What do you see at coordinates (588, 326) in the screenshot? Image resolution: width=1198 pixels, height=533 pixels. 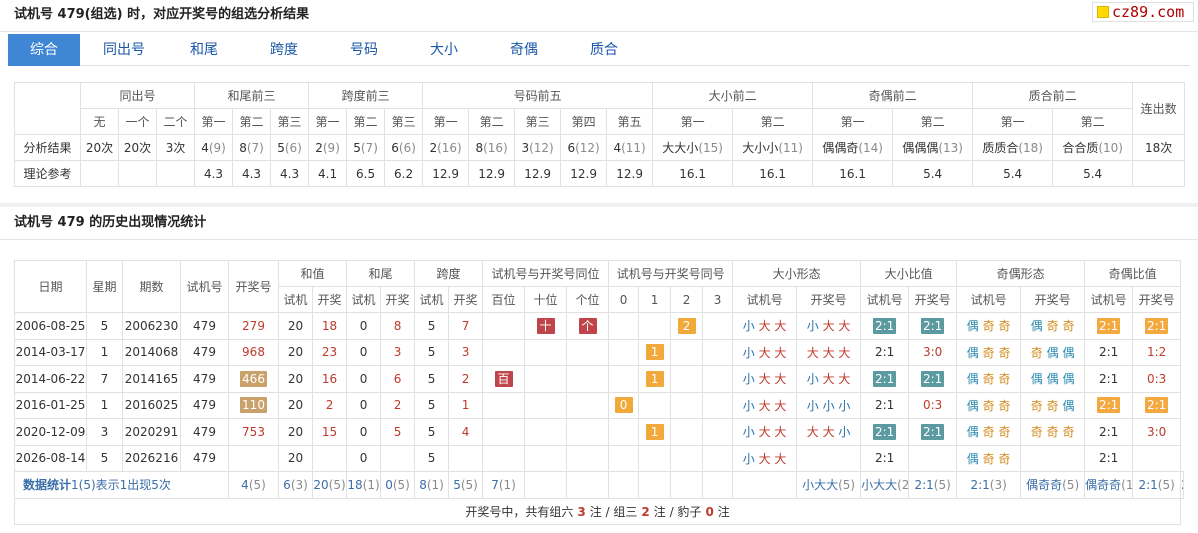 I see `same-position-cell: 个` at bounding box center [588, 326].